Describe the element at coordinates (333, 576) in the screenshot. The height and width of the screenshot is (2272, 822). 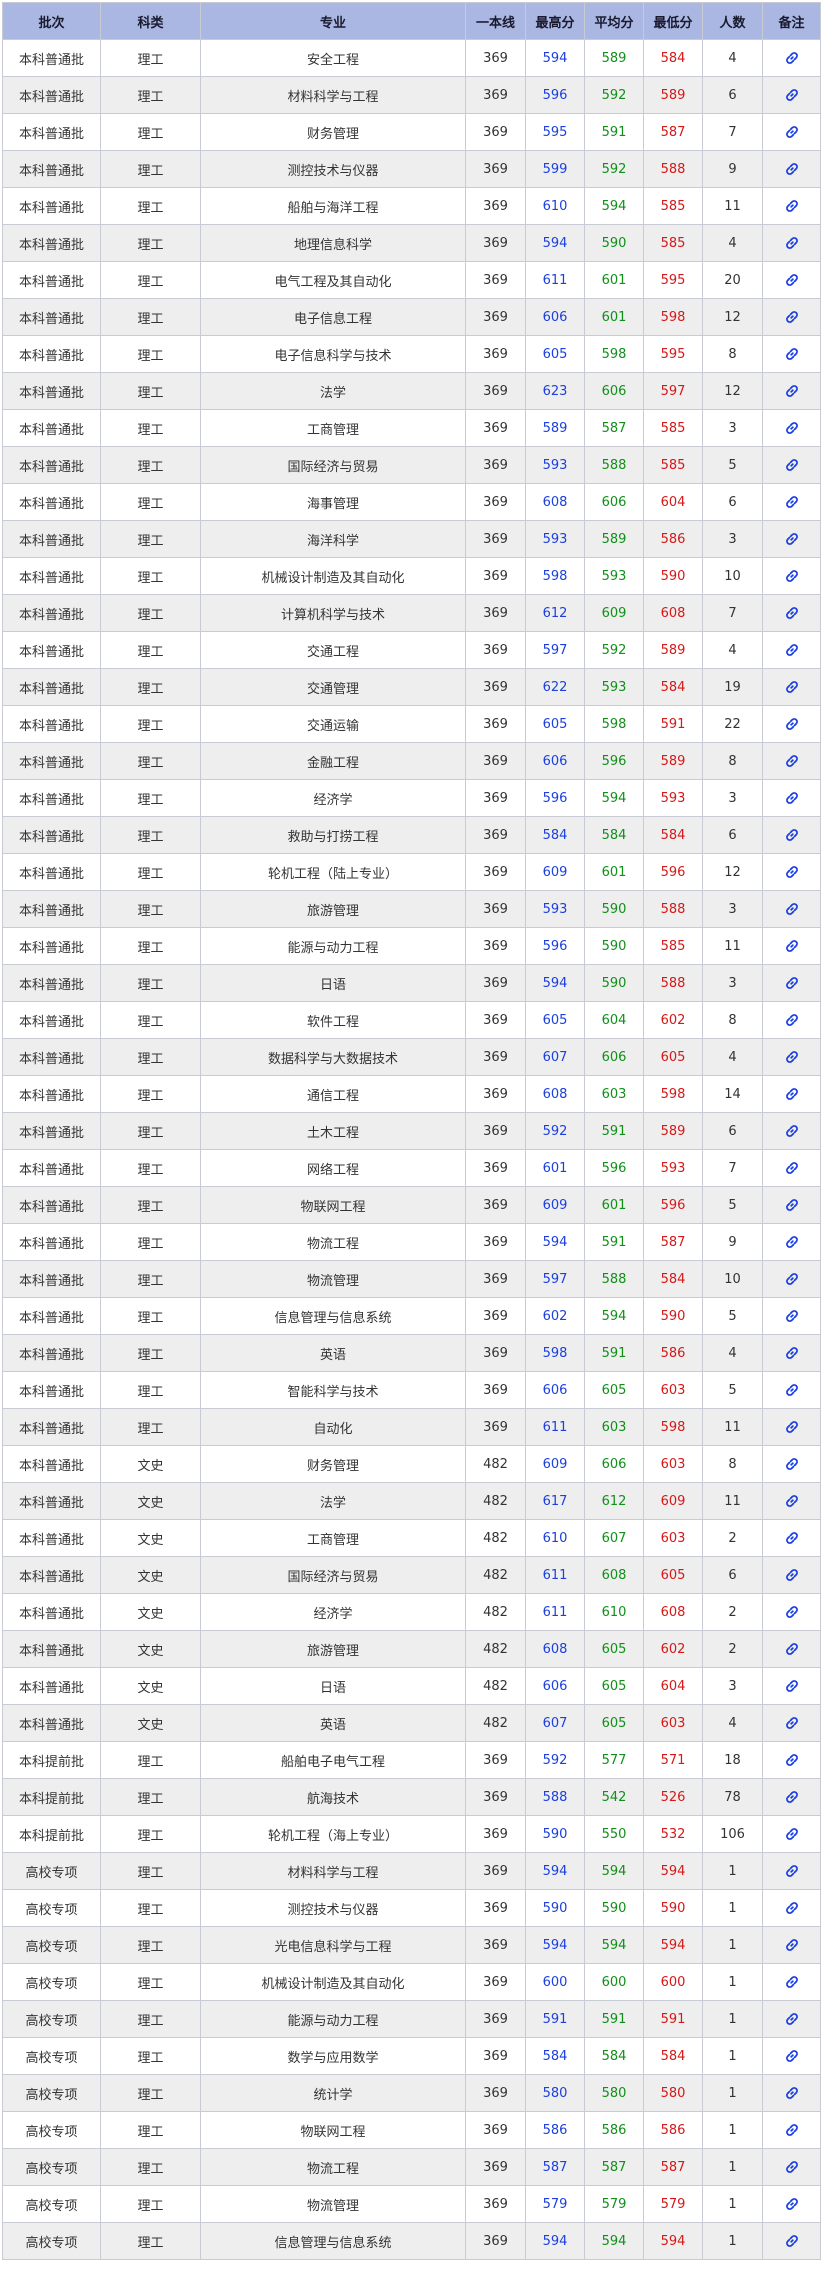
I see `cell-major: 机械设计制造及其自动化` at that location.